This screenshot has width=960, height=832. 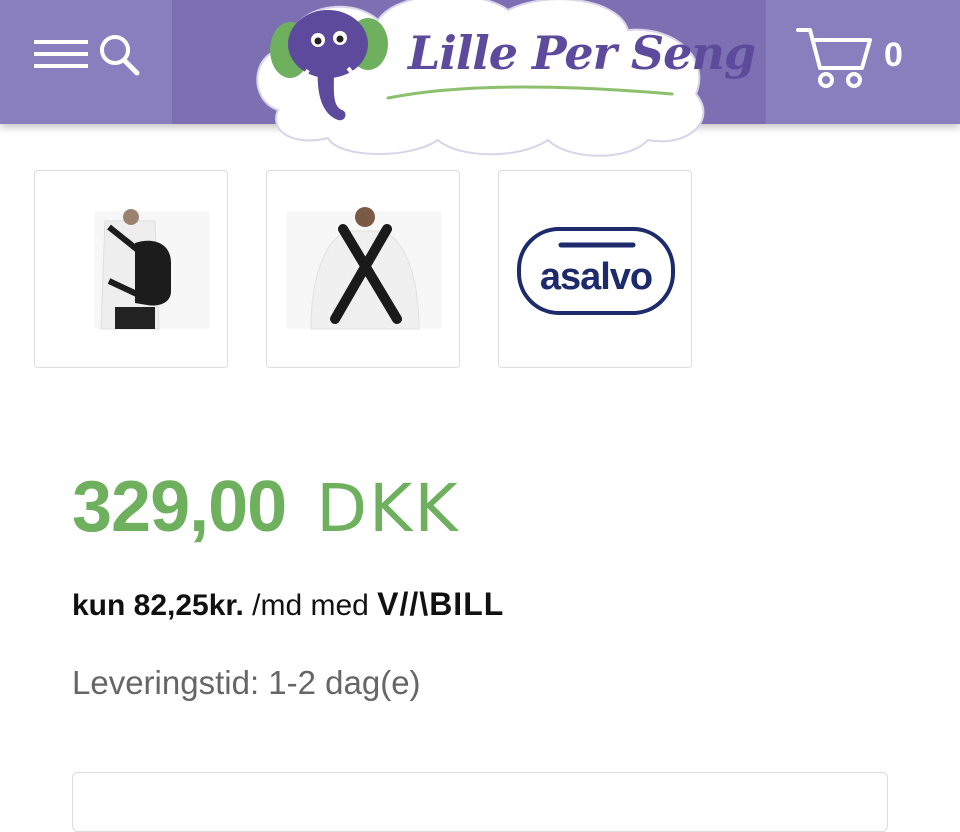 What do you see at coordinates (246, 682) in the screenshot?
I see `delivery-time: Leveringstid: 1-2 dag(e)` at bounding box center [246, 682].